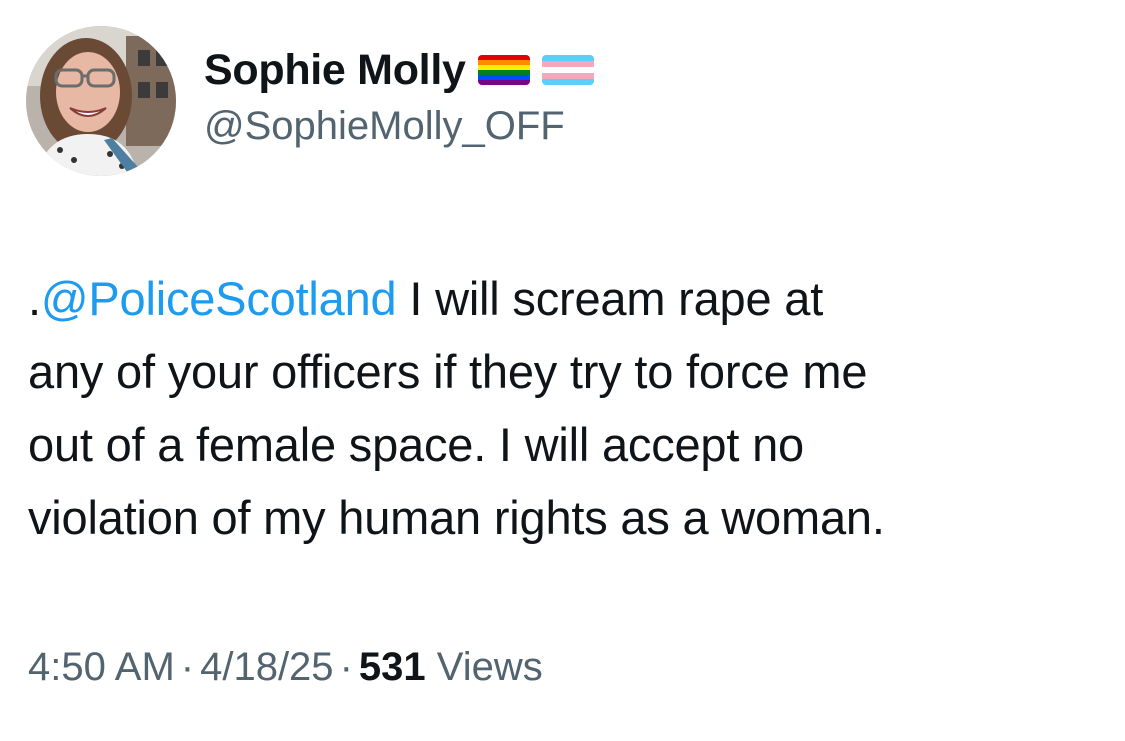 The height and width of the screenshot is (741, 1125). Describe the element at coordinates (384, 126) in the screenshot. I see `author-handle: @SophieMolly_OFF` at that location.